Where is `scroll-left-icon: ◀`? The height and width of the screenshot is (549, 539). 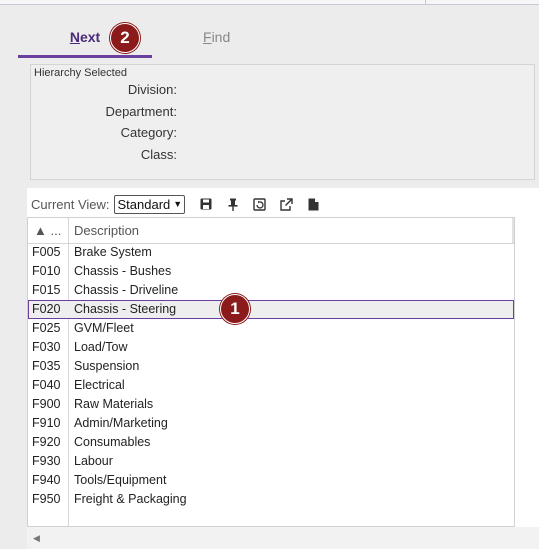 scroll-left-icon: ◀ is located at coordinates (36, 538).